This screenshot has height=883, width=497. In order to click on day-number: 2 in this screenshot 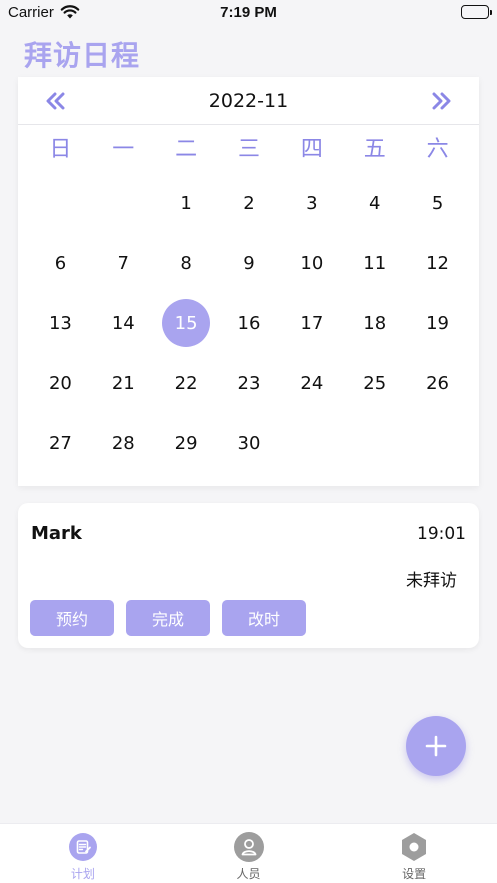, I will do `click(249, 203)`.